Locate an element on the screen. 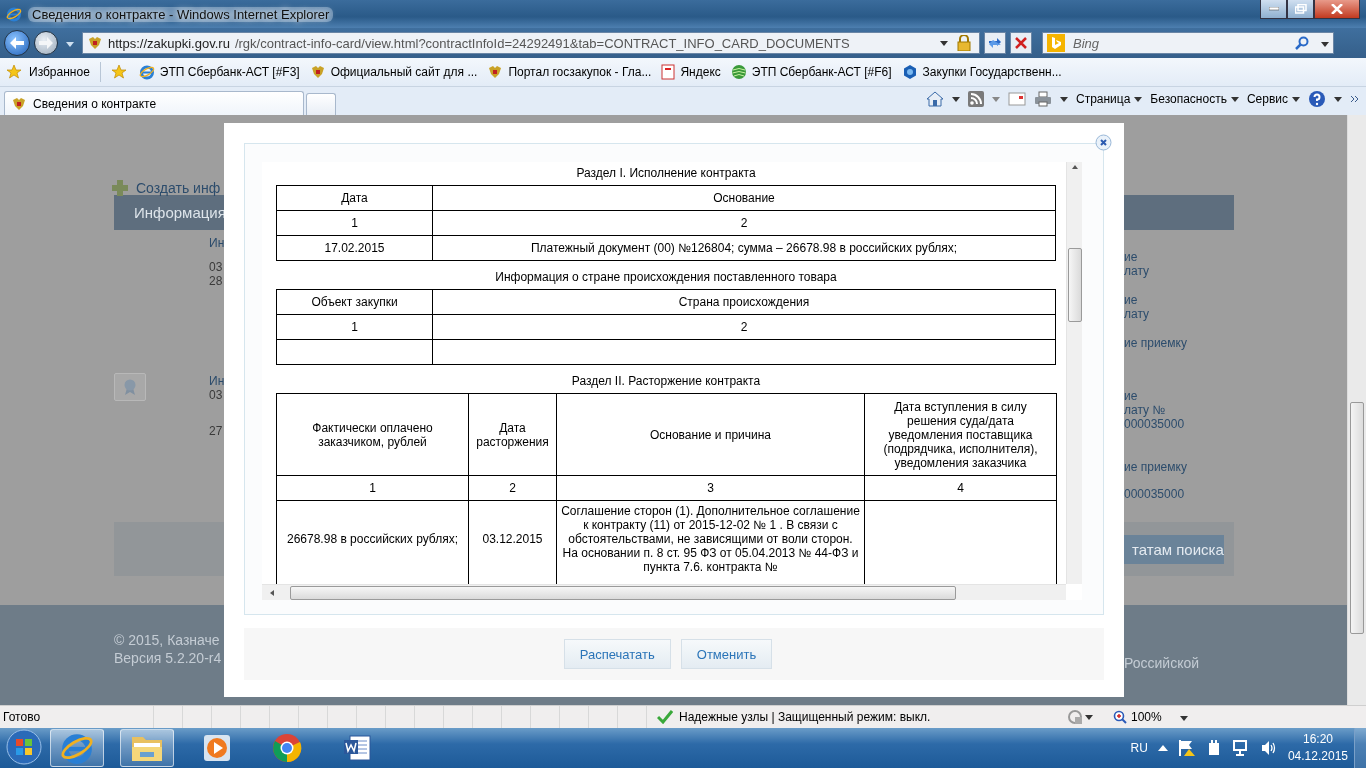 This screenshot has height=768, width=1366. play-icon is located at coordinates (217, 748).